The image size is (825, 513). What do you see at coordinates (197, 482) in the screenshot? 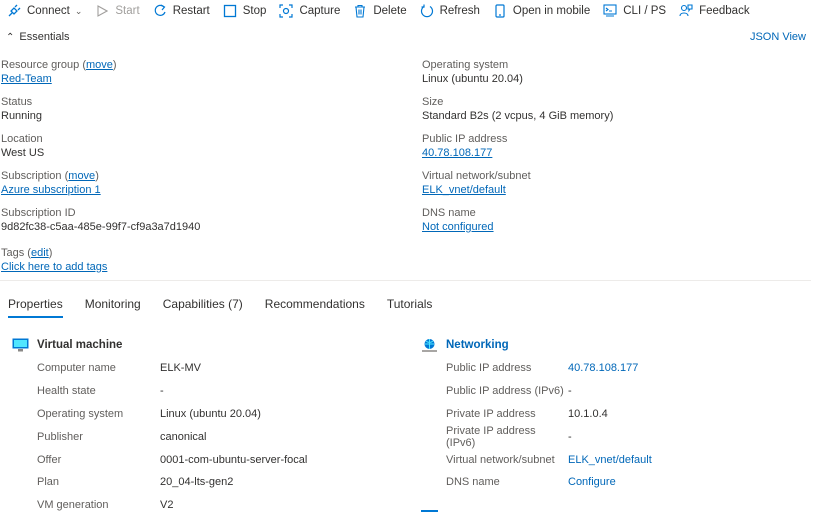
I see `vm-value: 20_04-lts-gen2` at bounding box center [197, 482].